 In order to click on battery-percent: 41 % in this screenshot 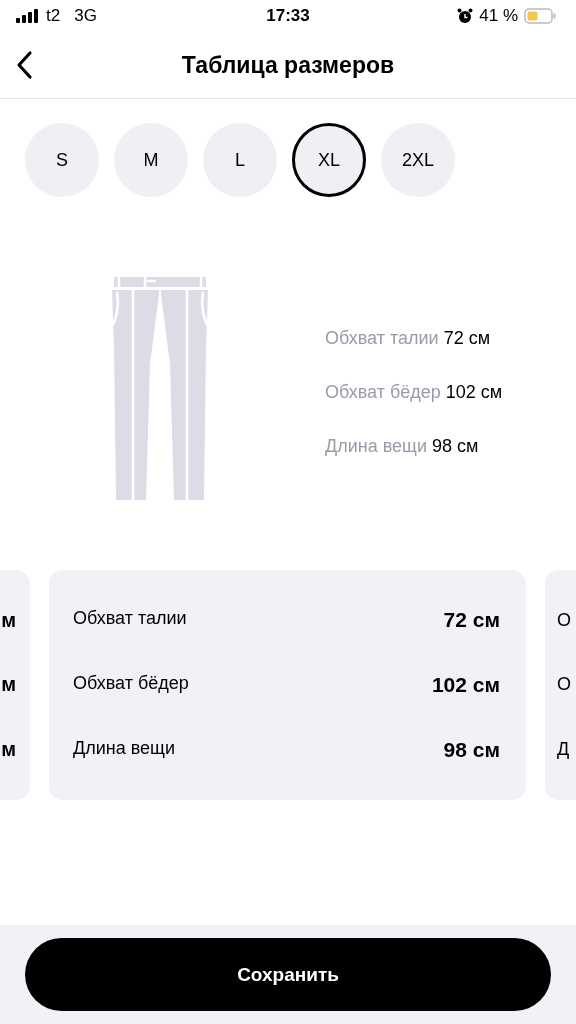, I will do `click(498, 16)`.